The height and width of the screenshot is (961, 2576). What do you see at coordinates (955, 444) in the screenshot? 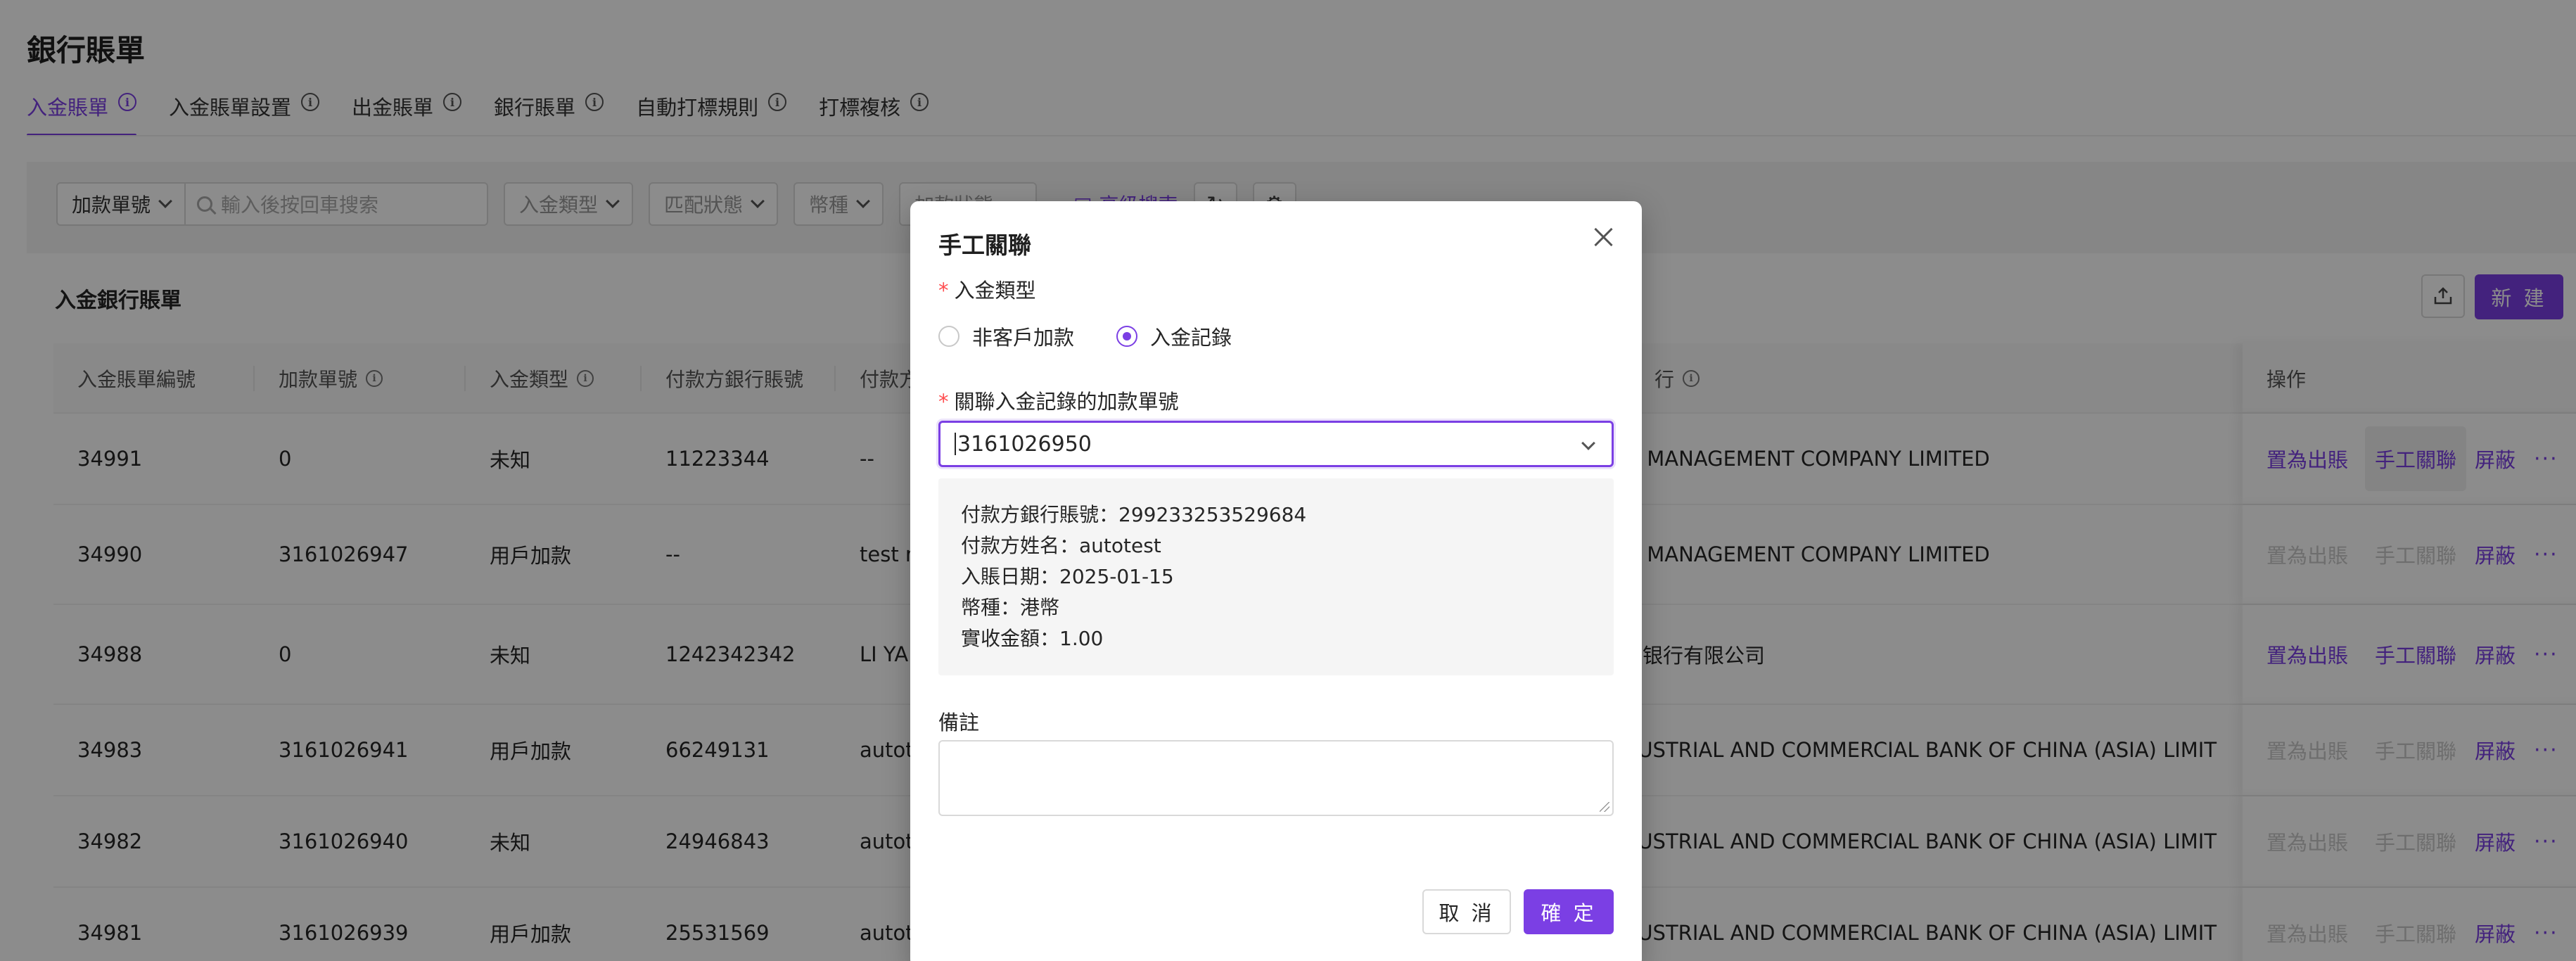
I see `text-cursor` at bounding box center [955, 444].